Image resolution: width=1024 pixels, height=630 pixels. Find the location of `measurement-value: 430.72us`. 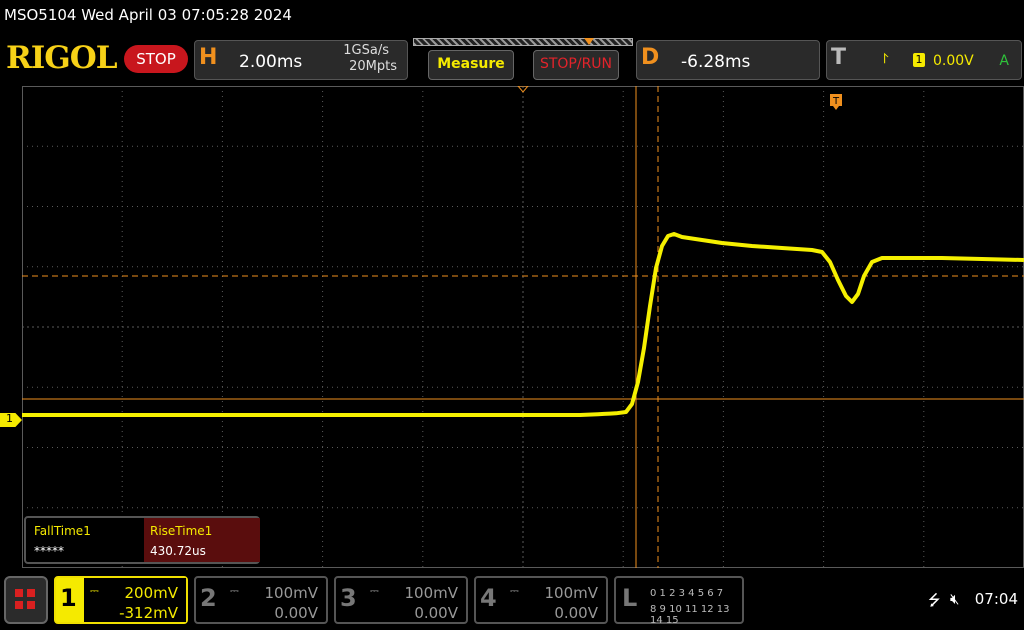

measurement-value: 430.72us is located at coordinates (178, 551).